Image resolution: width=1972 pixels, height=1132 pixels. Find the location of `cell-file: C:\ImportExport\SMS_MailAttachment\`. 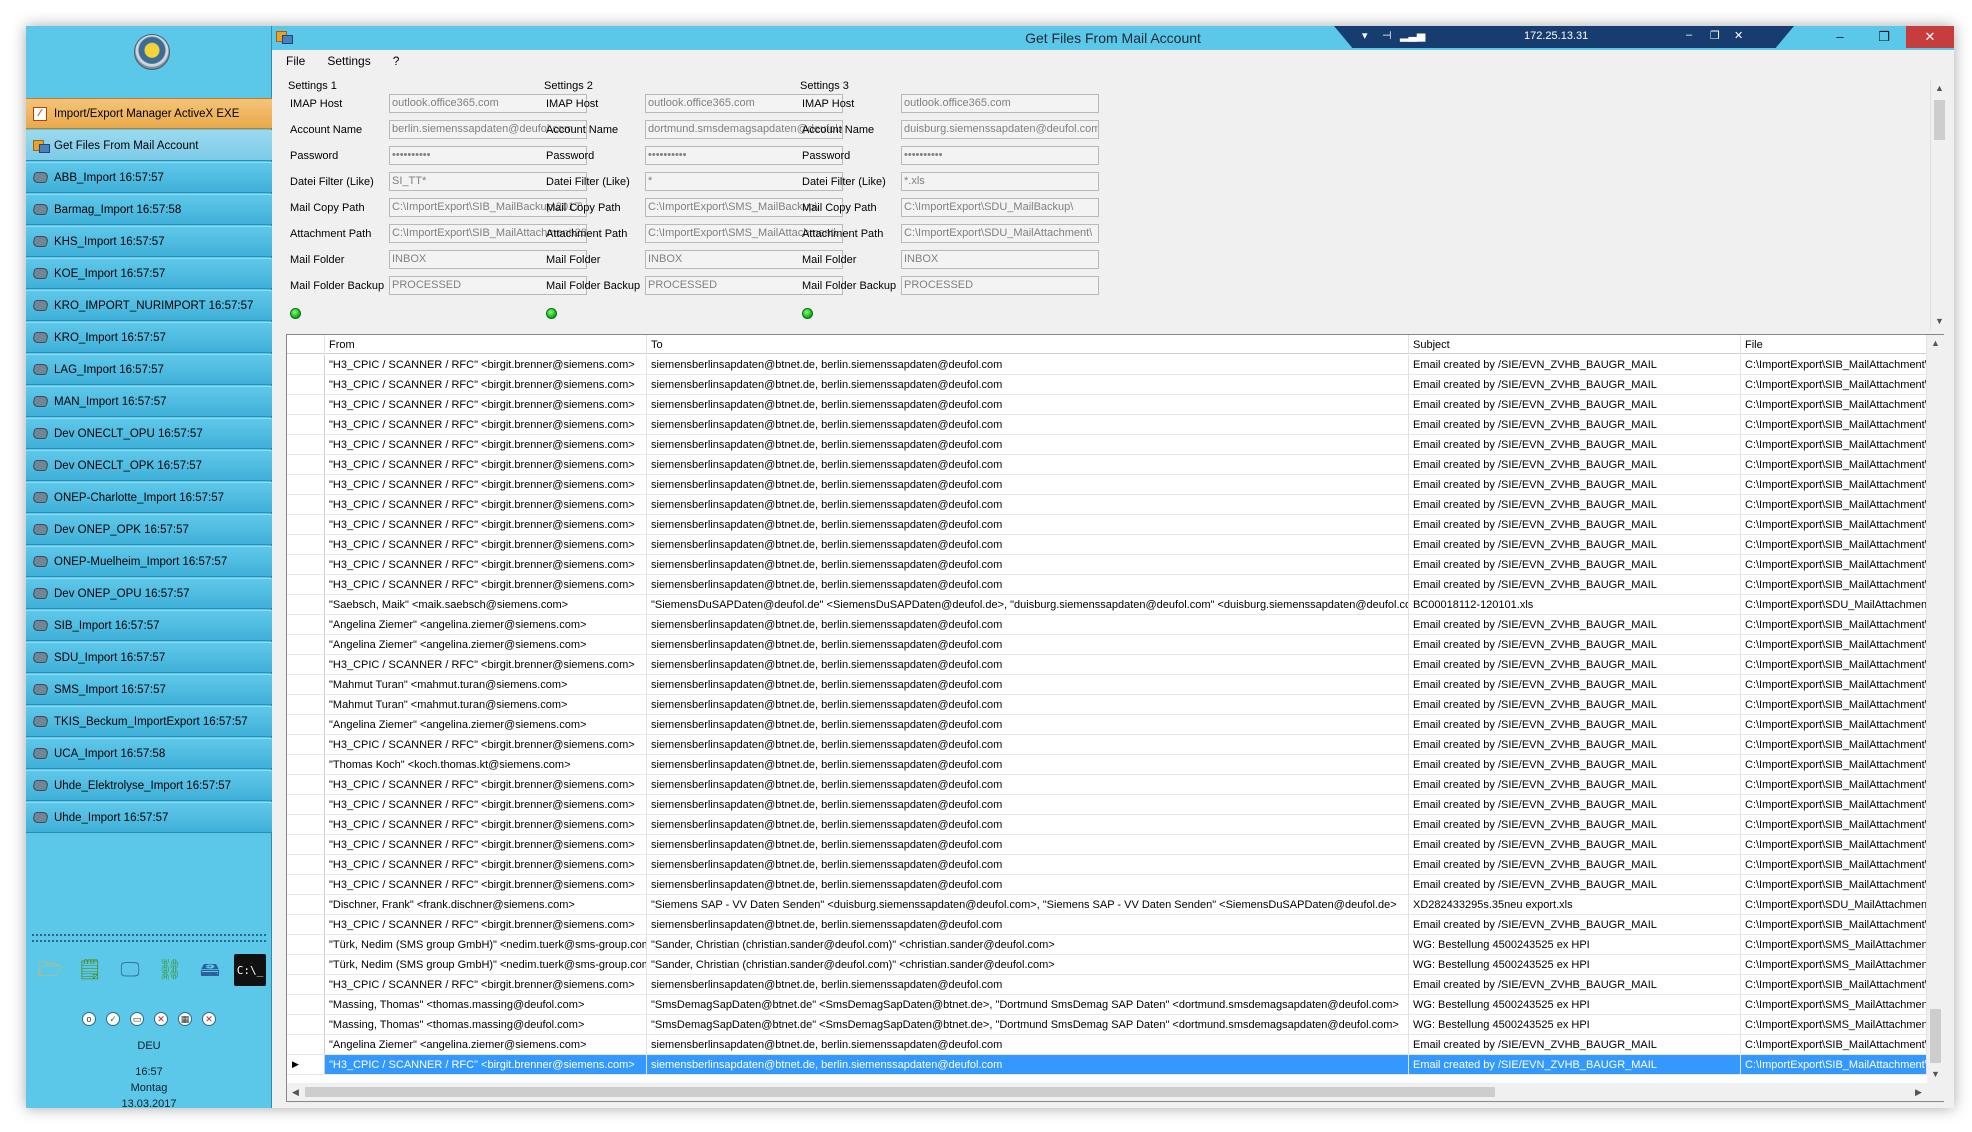

cell-file: C:\ImportExport\SMS_MailAttachment\ is located at coordinates (1834, 1024).